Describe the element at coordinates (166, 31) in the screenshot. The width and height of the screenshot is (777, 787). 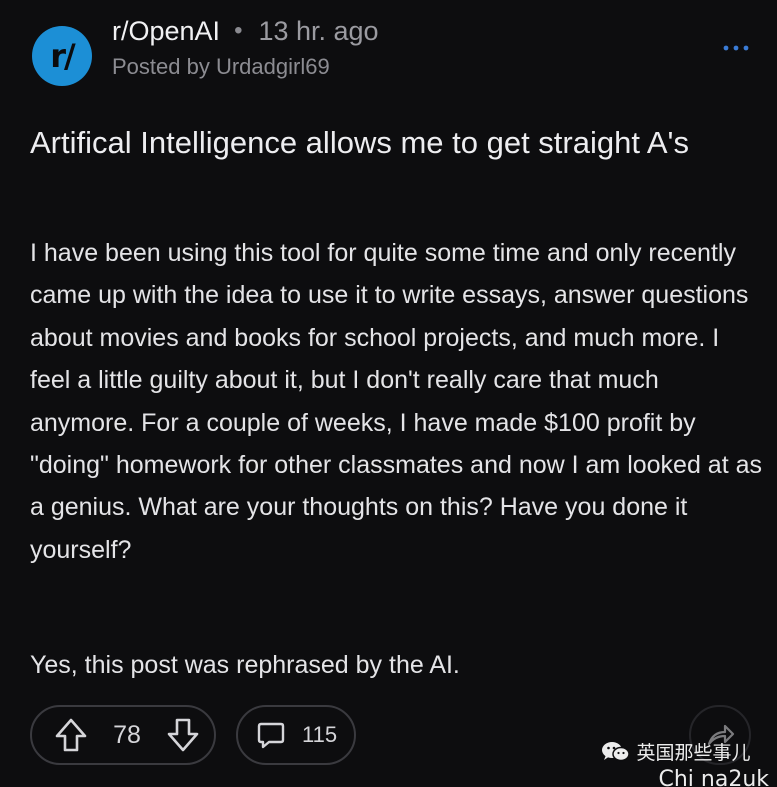
I see `subreddit-link: r/OpenAI` at that location.